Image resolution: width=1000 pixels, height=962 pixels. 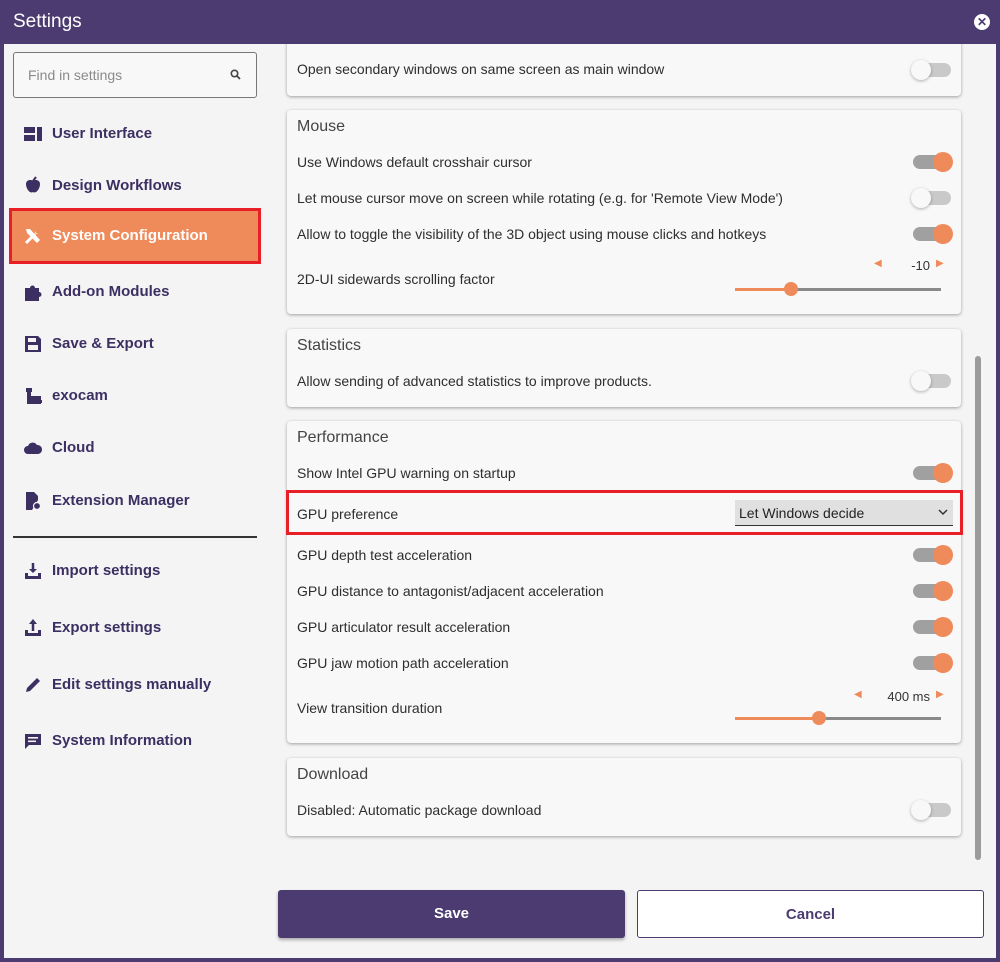 I want to click on sidebar-item-add-on-modules: Add-on Modules, so click(x=135, y=292).